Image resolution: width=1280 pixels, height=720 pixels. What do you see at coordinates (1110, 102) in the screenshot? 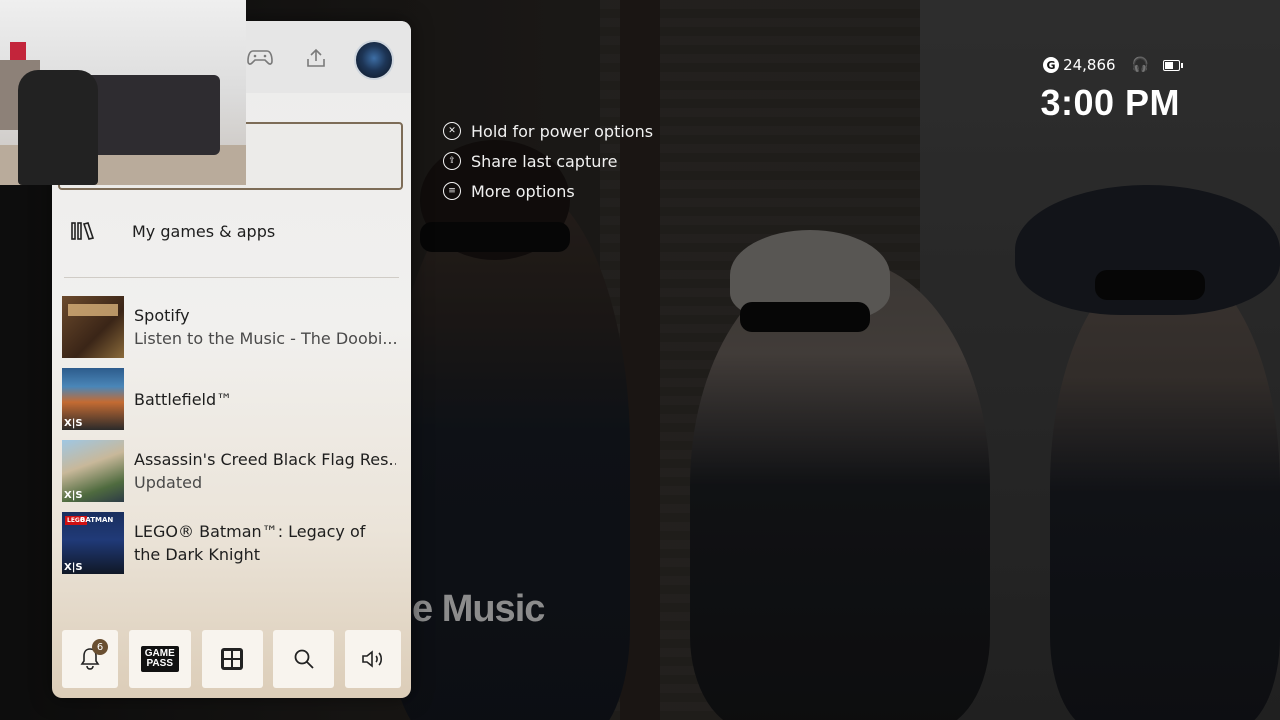
I see `clock: 3:00 PM` at bounding box center [1110, 102].